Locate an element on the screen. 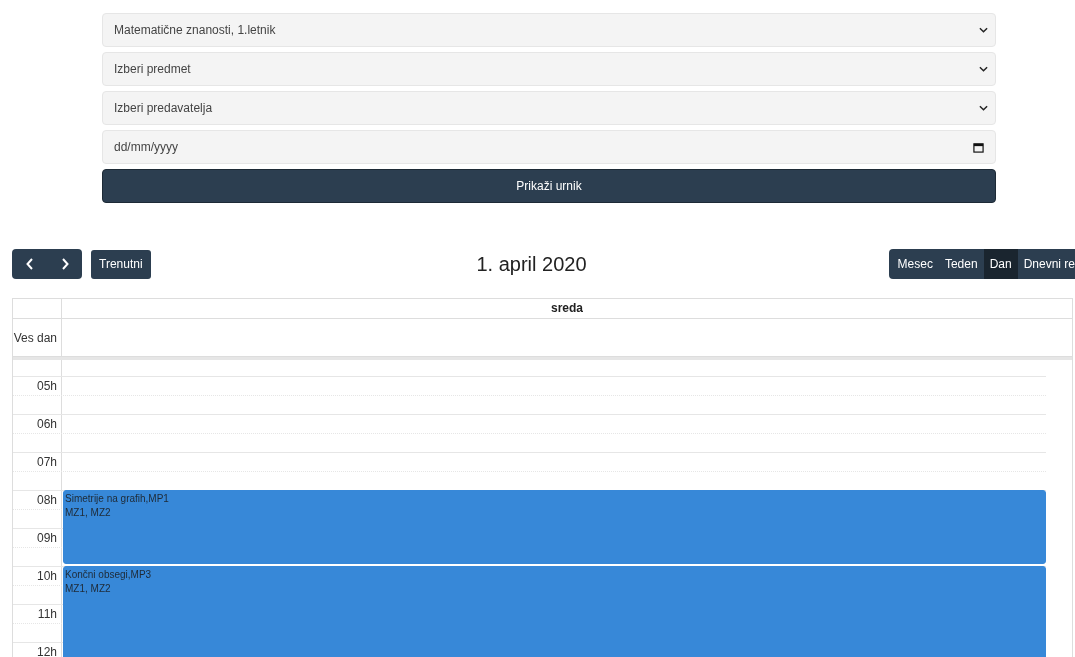 Image resolution: width=1075 pixels, height=657 pixels. event-title: Končni obsegi,MP3 is located at coordinates (108, 575).